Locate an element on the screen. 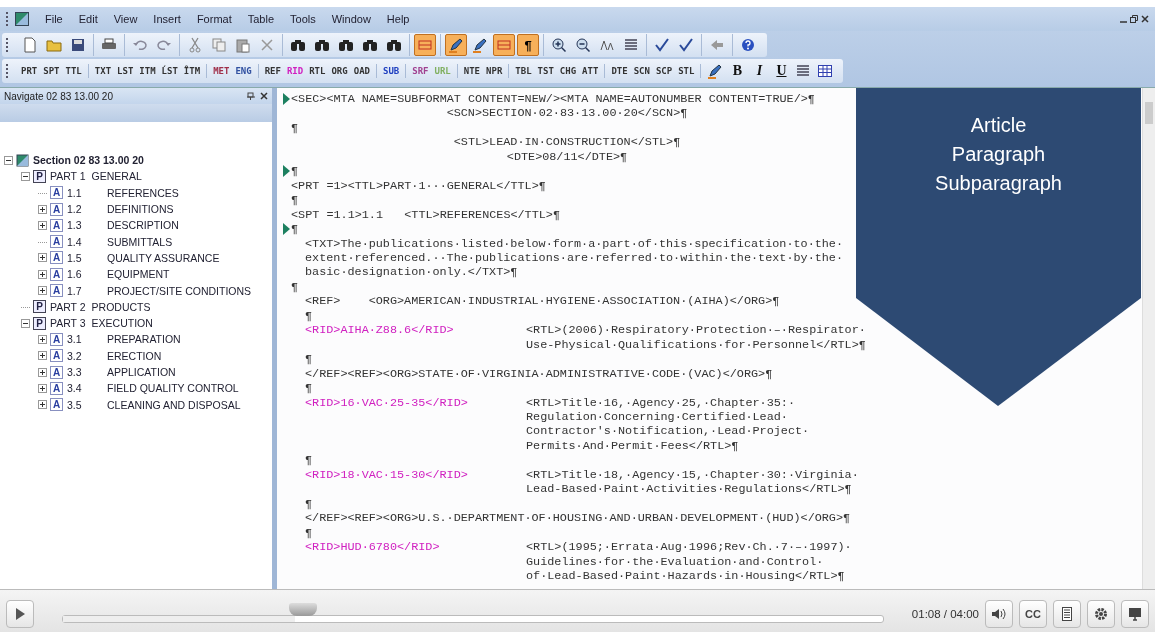 This screenshot has width=1155, height=632. tree-item: EQUIPMENT is located at coordinates (138, 274).